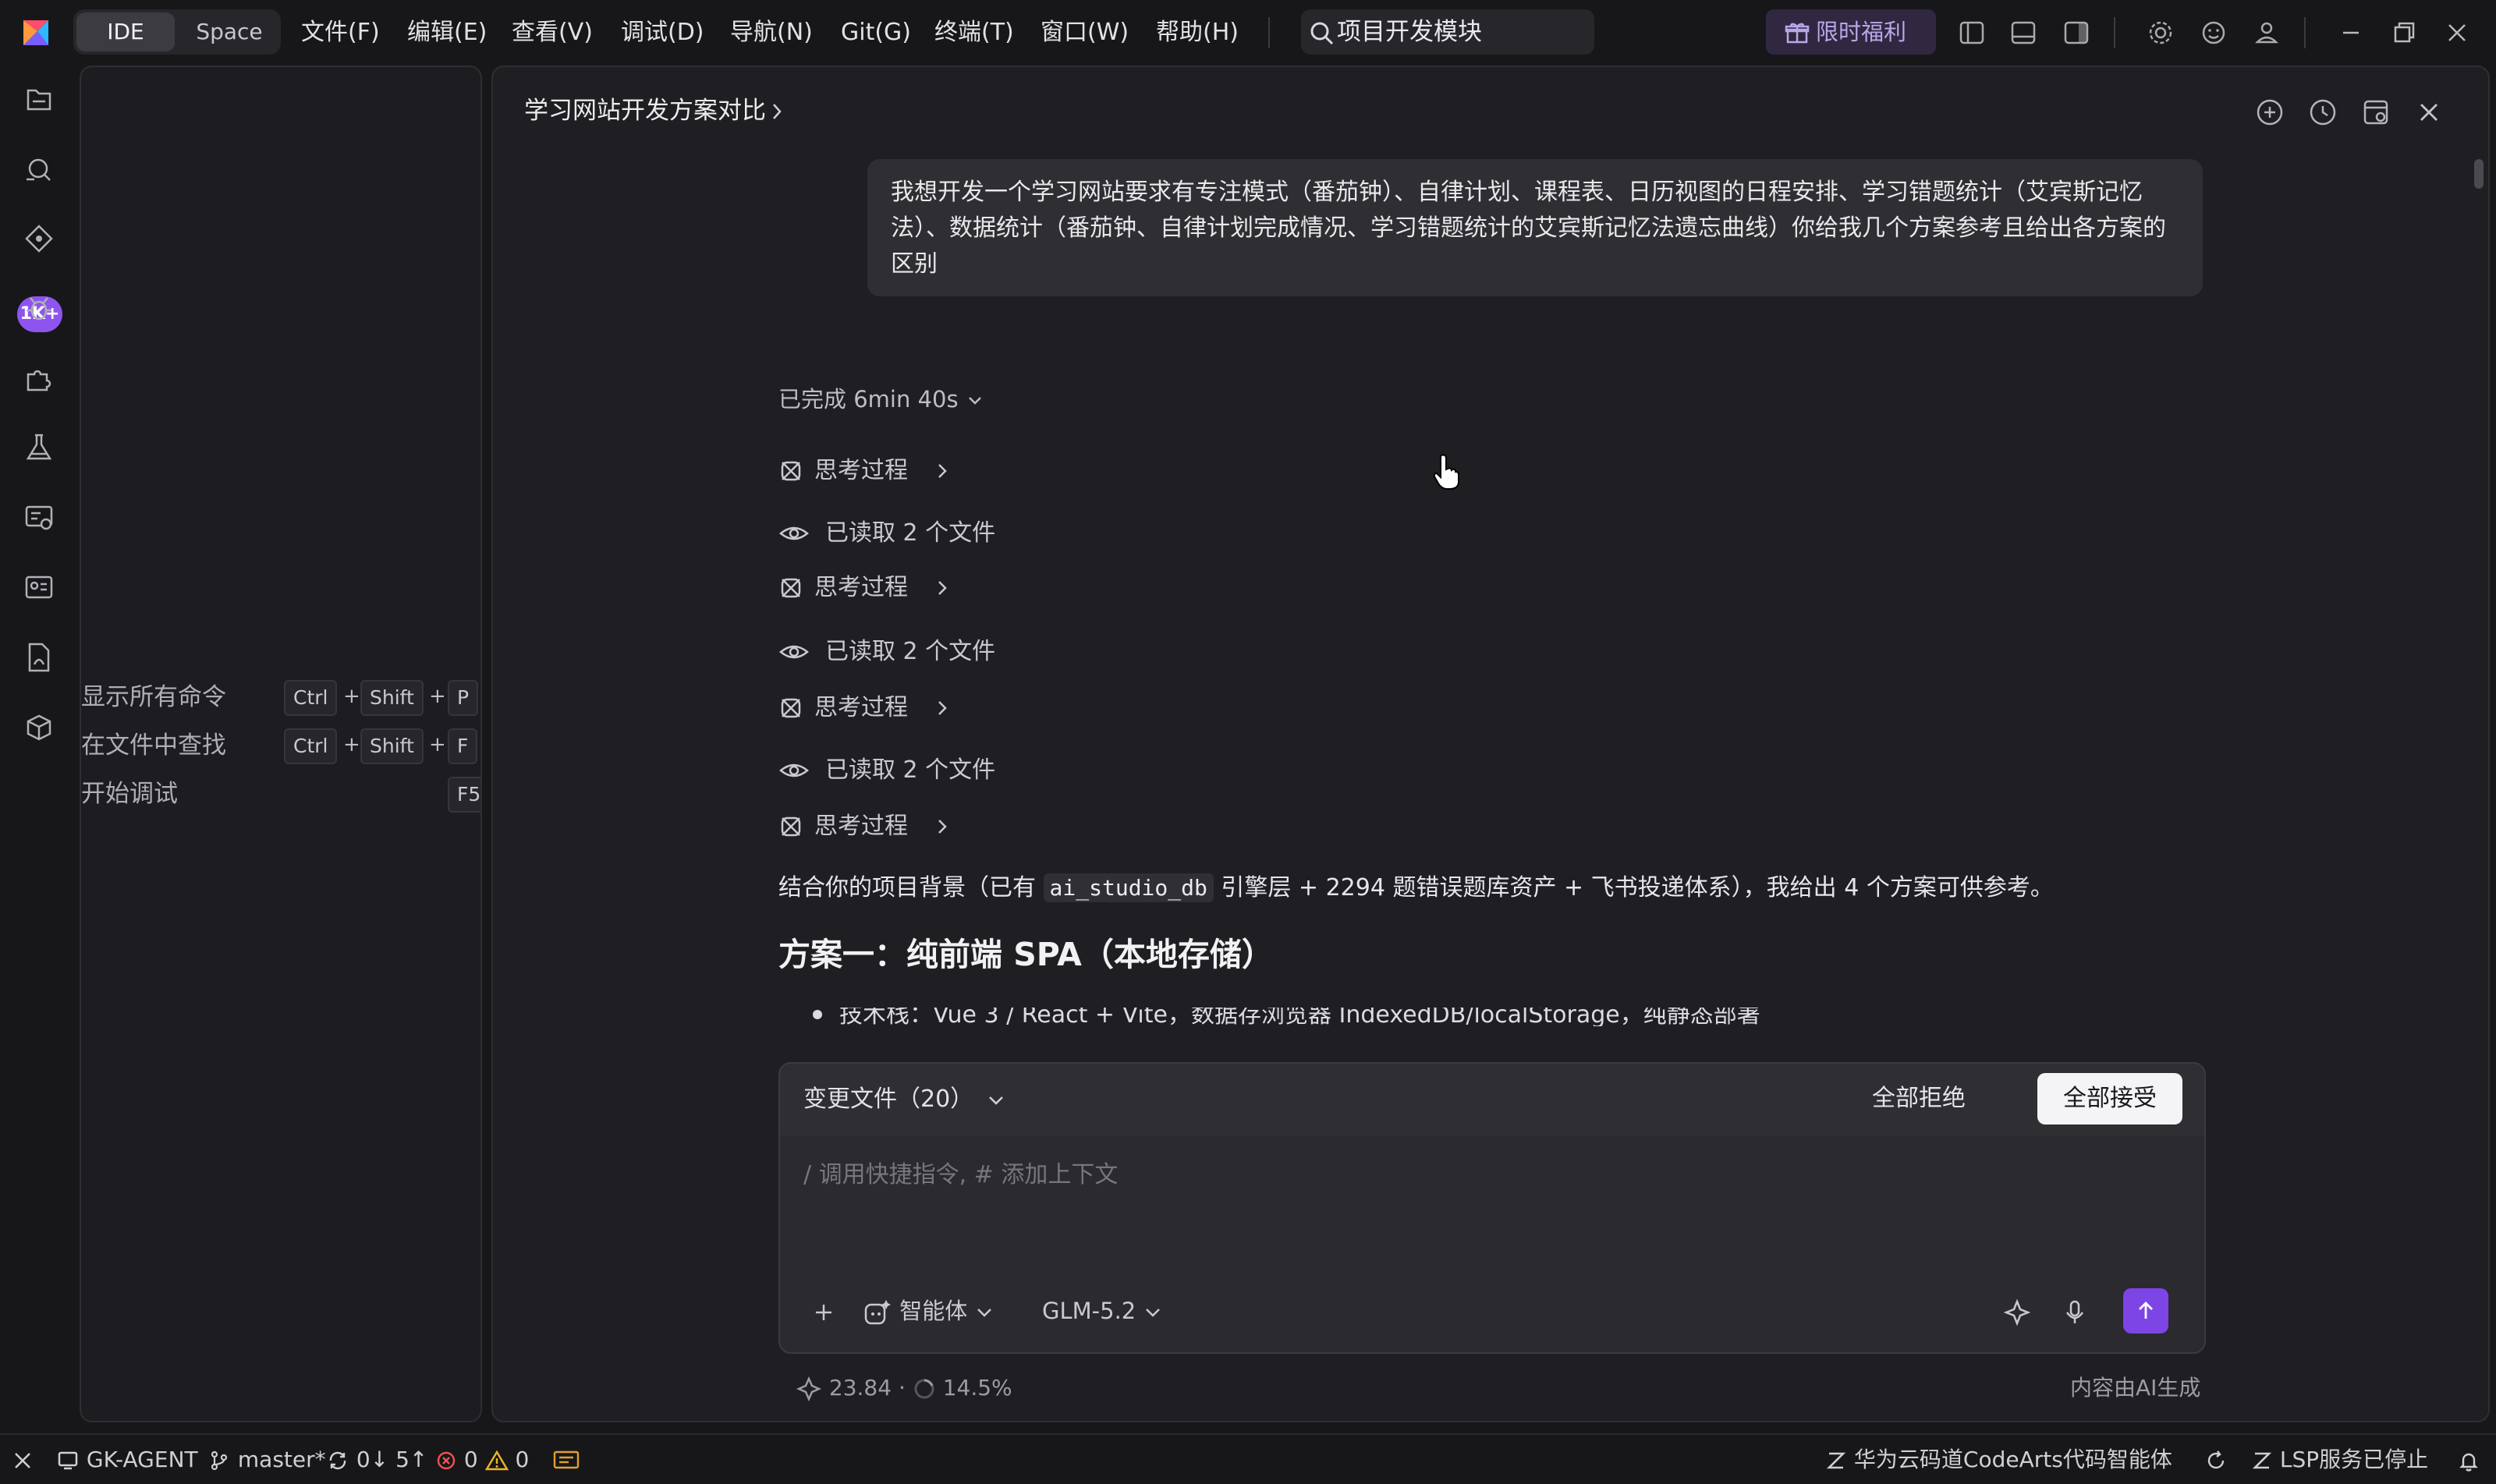 Image resolution: width=2496 pixels, height=1484 pixels. What do you see at coordinates (2074, 1310) in the screenshot?
I see `voice-input-button` at bounding box center [2074, 1310].